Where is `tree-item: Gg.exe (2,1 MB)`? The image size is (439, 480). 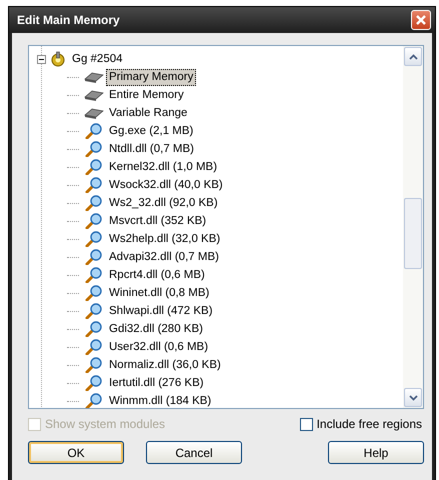
tree-item: Gg.exe (2,1 MB) is located at coordinates (151, 131).